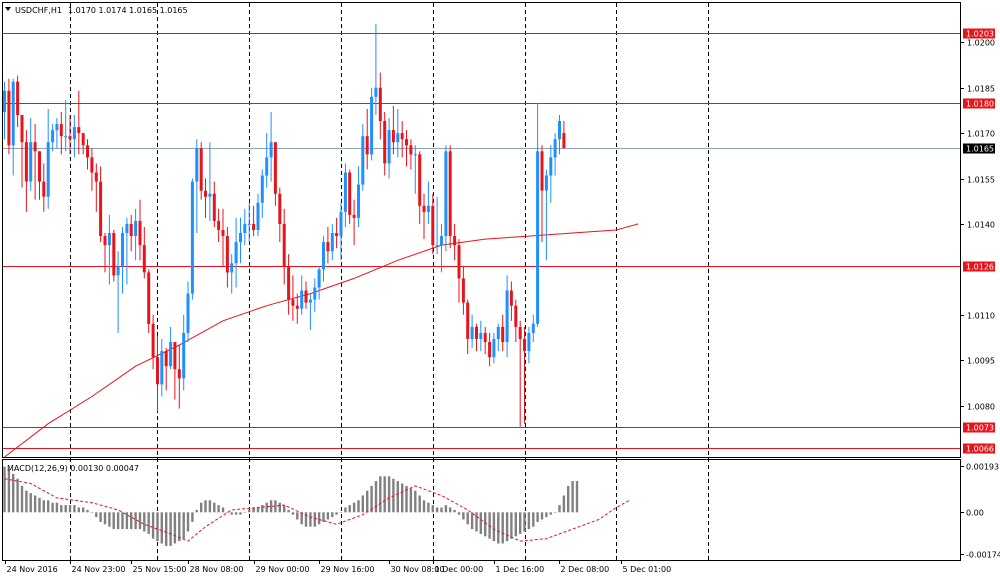 Image resolution: width=1000 pixels, height=580 pixels. What do you see at coordinates (980, 104) in the screenshot?
I see `level-tag-label: 1.0180` at bounding box center [980, 104].